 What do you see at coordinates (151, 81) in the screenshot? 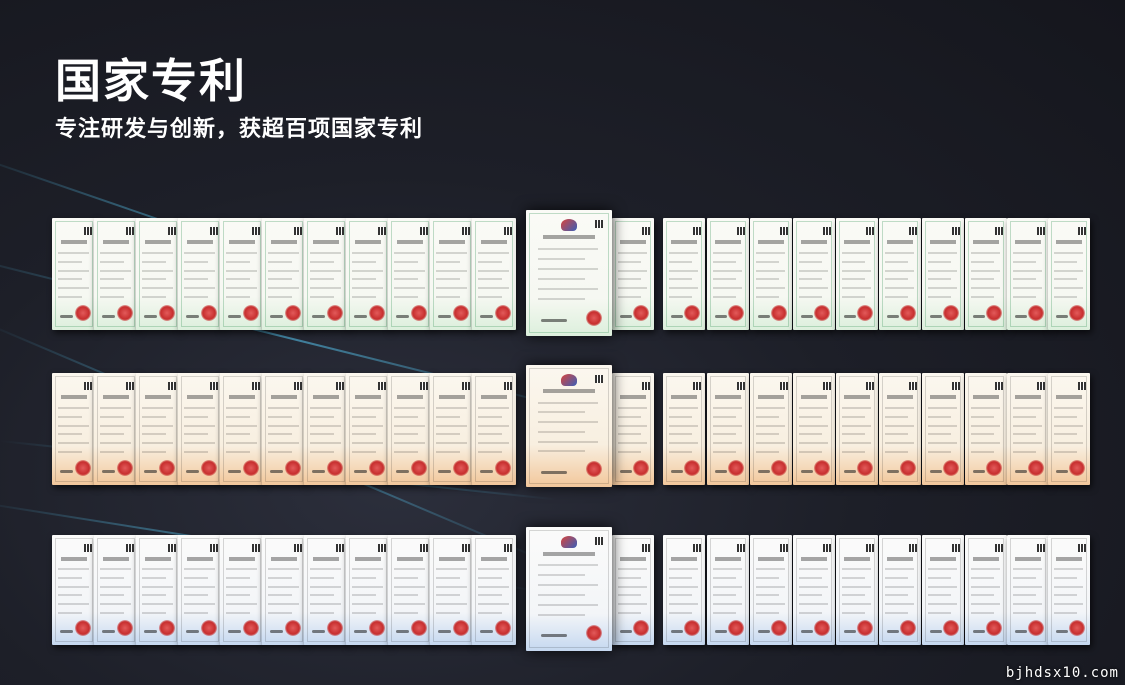
I see `page-title: 国家专利` at bounding box center [151, 81].